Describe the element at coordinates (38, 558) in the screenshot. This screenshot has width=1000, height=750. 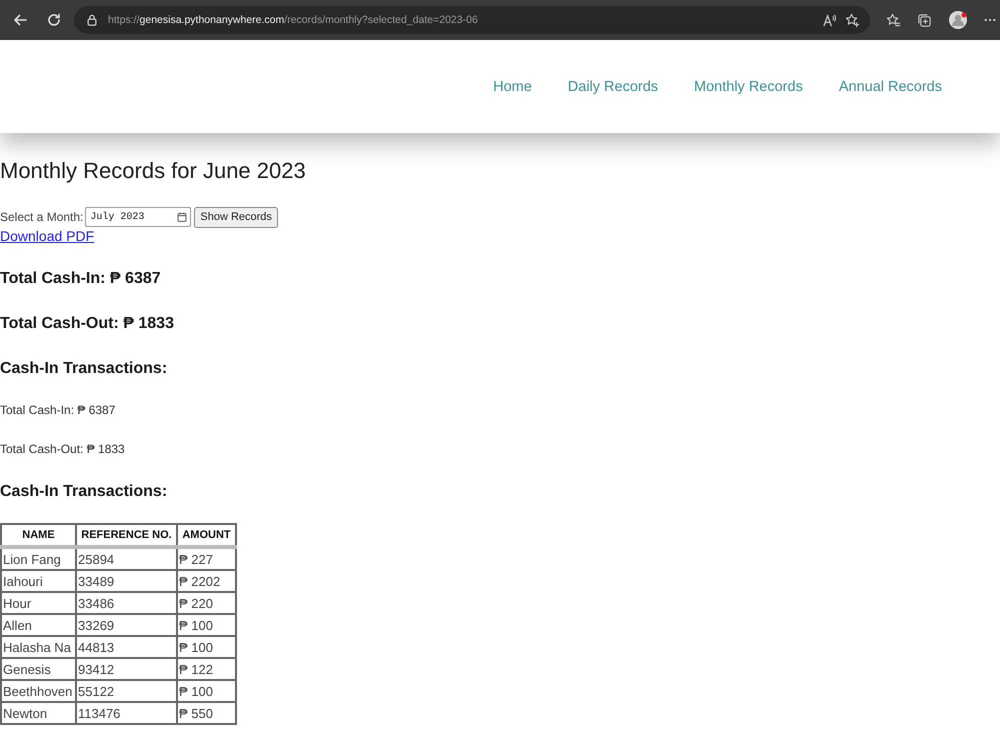
I see `table-cell: Lion Fang` at that location.